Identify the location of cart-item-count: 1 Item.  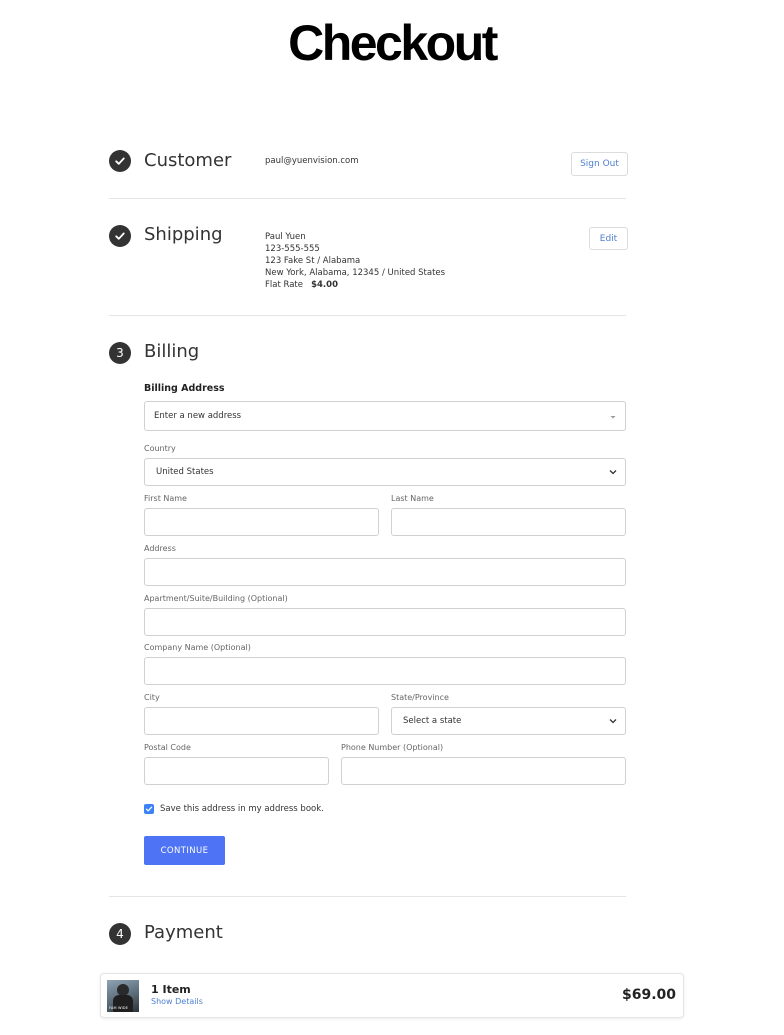
(171, 989).